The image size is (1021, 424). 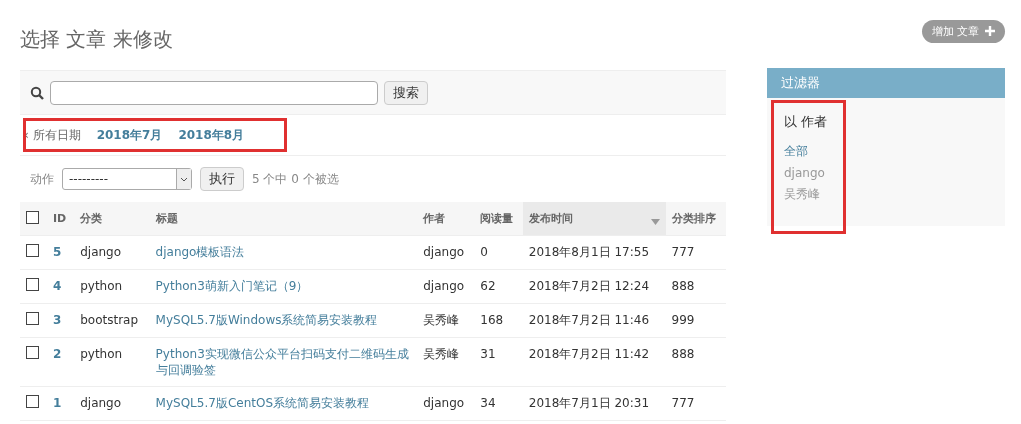 What do you see at coordinates (283, 286) in the screenshot?
I see `title-link: Python3萌新入门笔记（9）` at bounding box center [283, 286].